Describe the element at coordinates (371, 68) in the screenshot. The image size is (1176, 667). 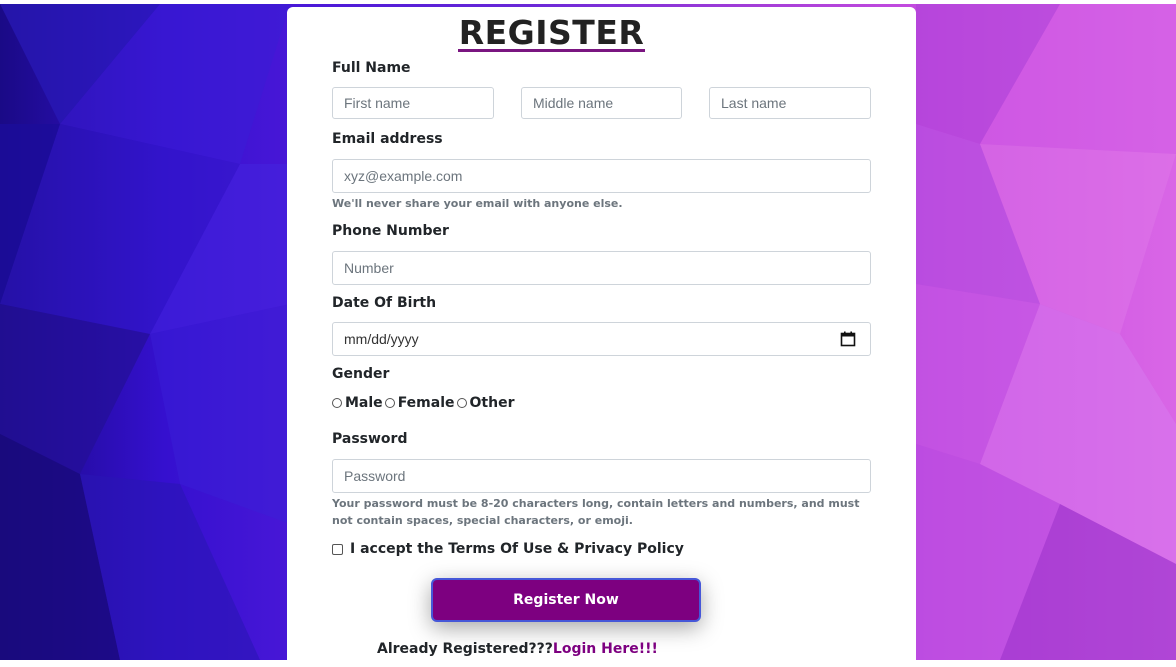
I see `full-name-label: Full Name` at that location.